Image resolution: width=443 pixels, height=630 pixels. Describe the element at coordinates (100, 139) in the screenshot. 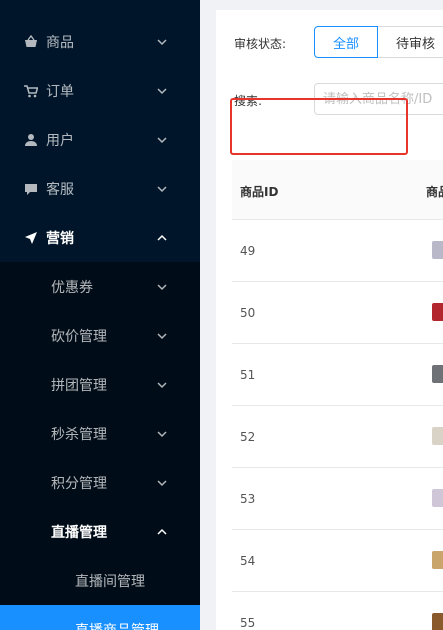

I see `menu-users: 用户` at that location.